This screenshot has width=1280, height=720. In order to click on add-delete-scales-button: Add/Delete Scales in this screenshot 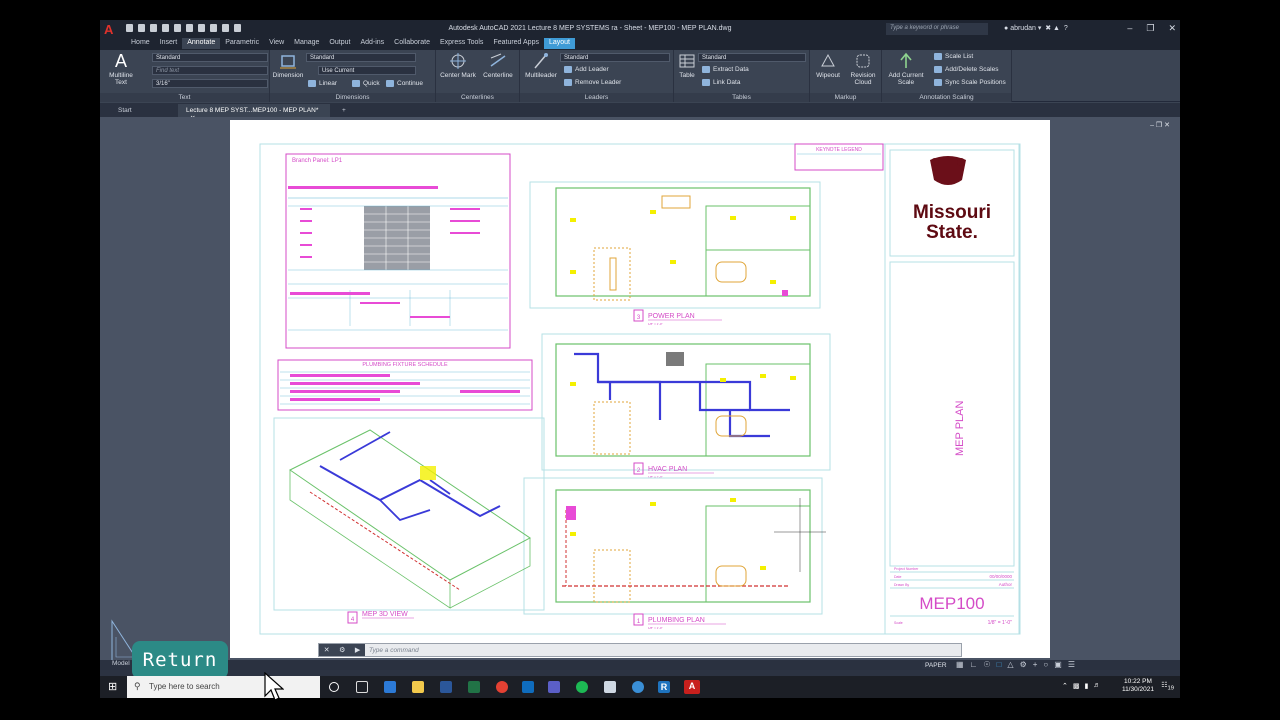, I will do `click(966, 69)`.